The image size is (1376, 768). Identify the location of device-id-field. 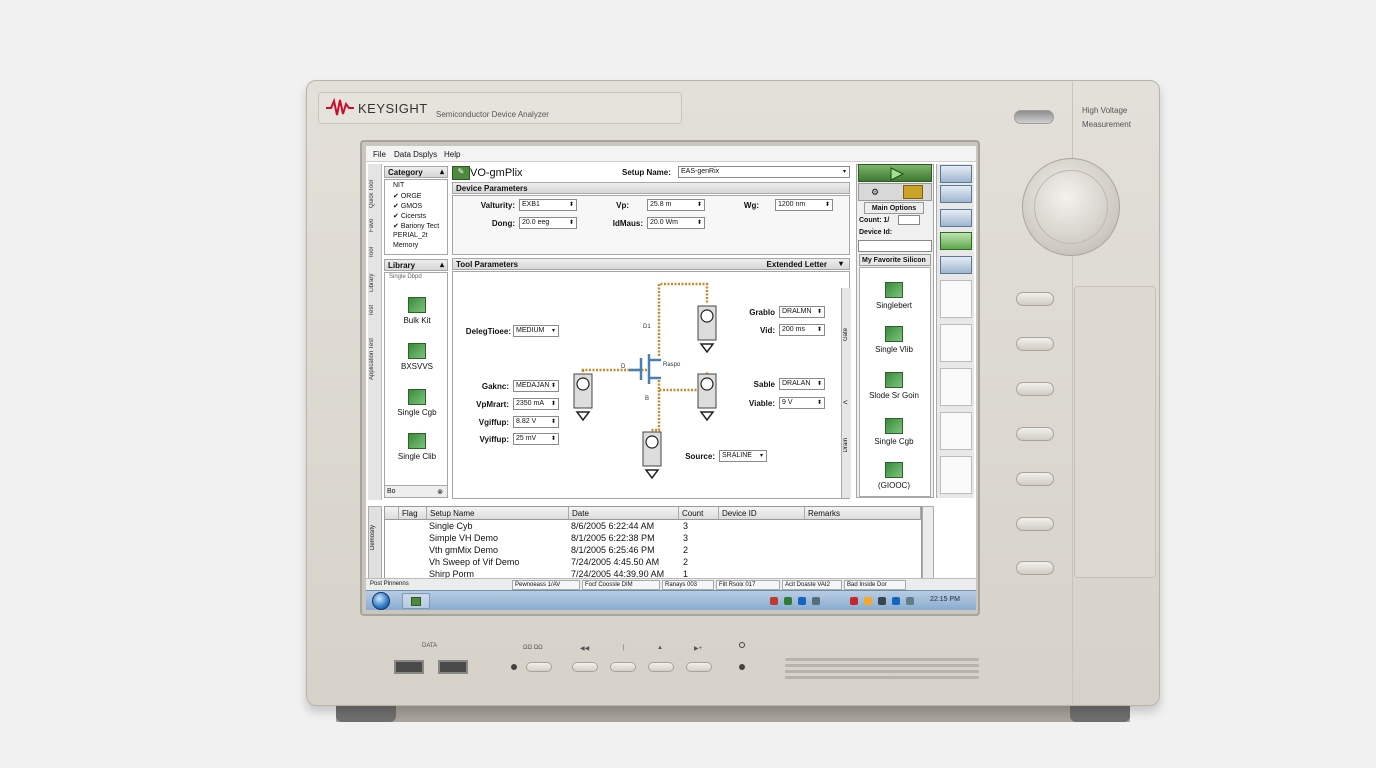
(895, 246).